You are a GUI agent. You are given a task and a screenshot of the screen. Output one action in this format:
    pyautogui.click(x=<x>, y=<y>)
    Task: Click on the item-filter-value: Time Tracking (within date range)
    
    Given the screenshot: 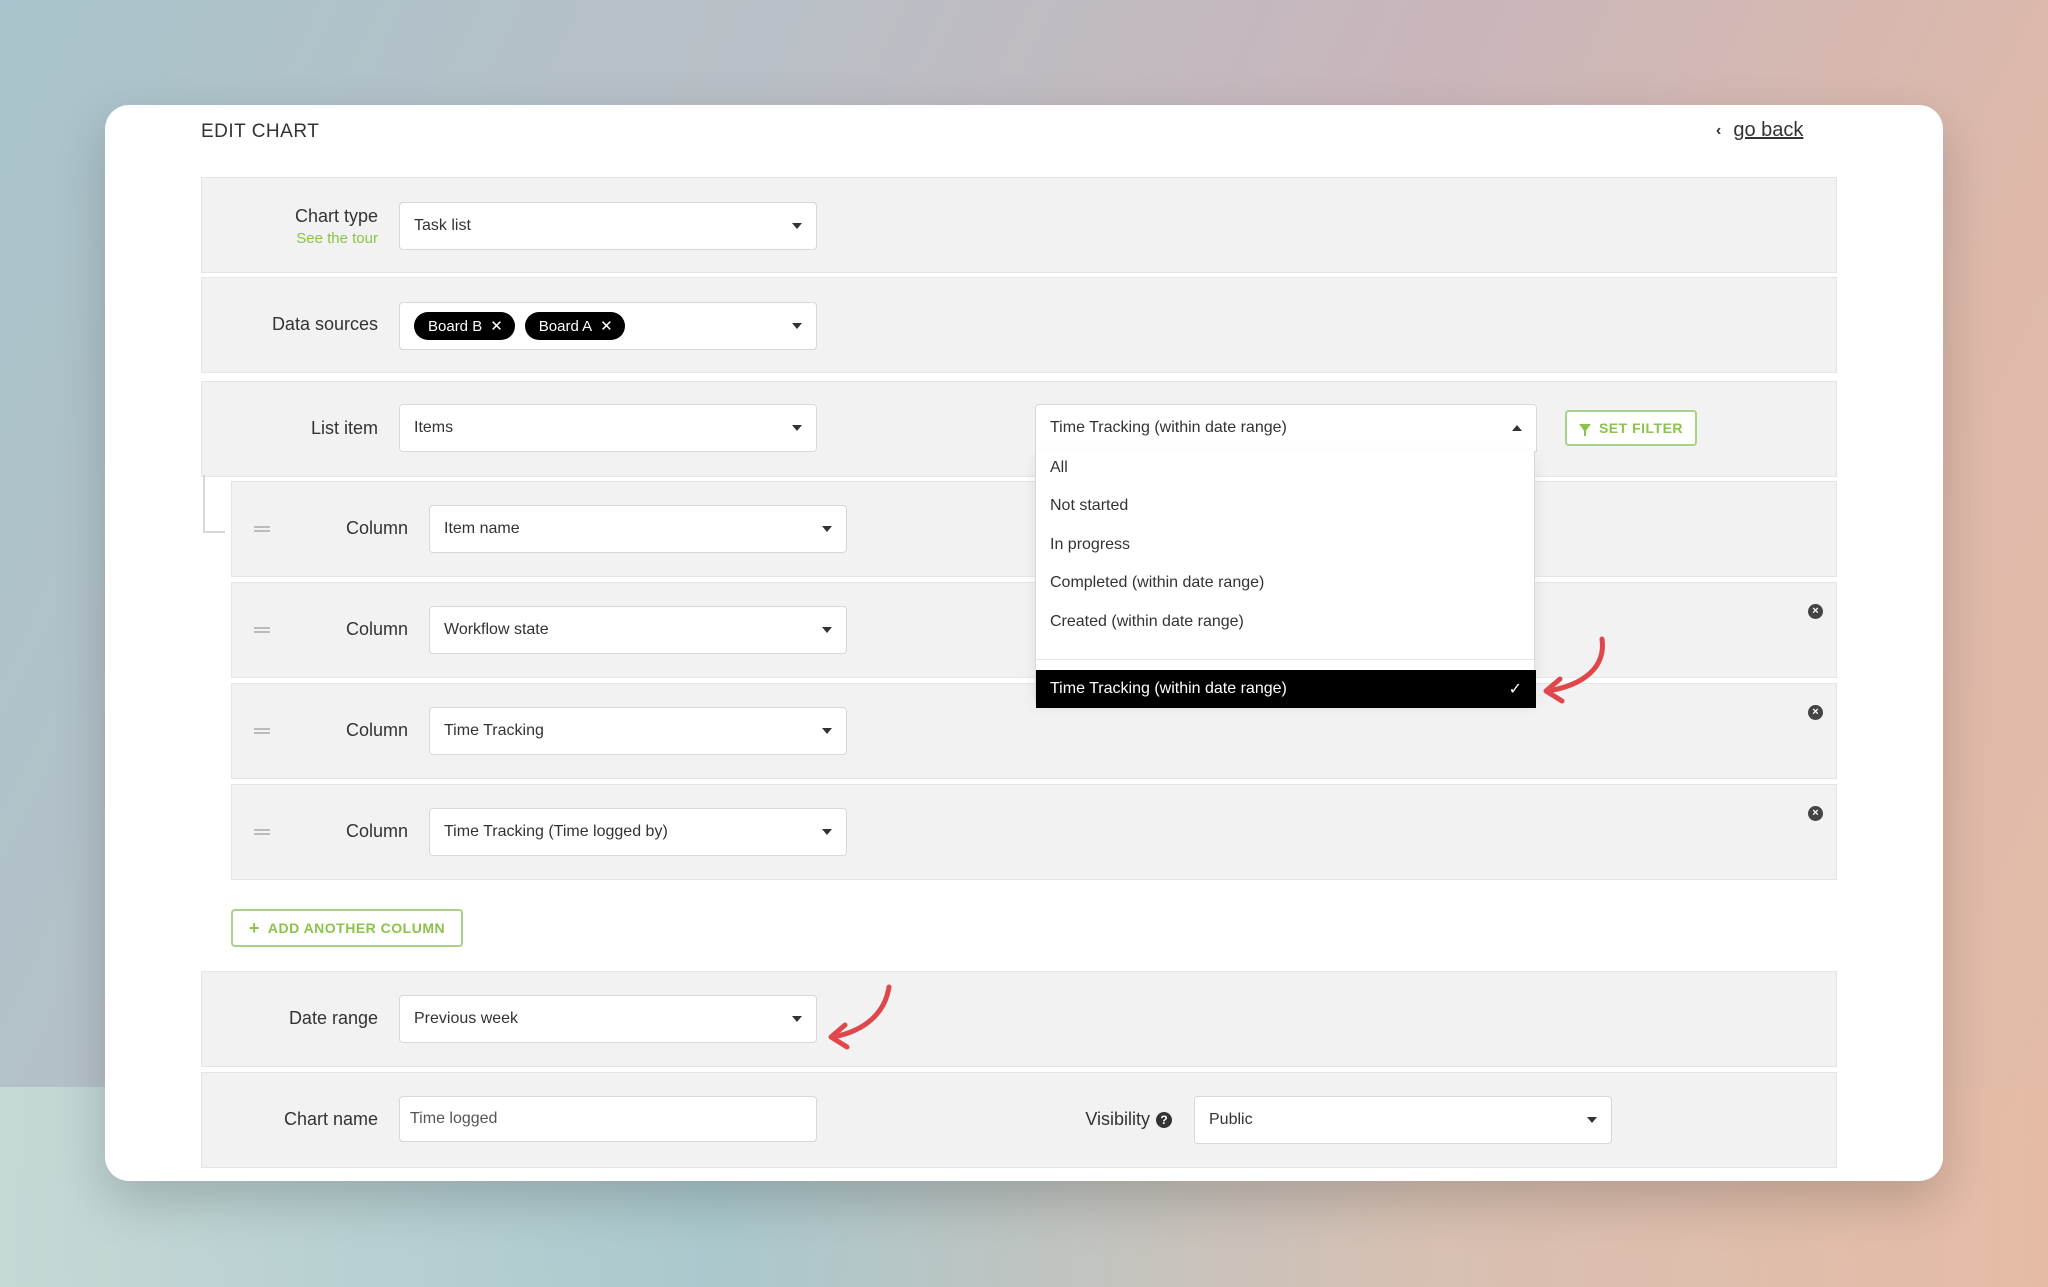 What is the action you would take?
    pyautogui.click(x=1168, y=427)
    